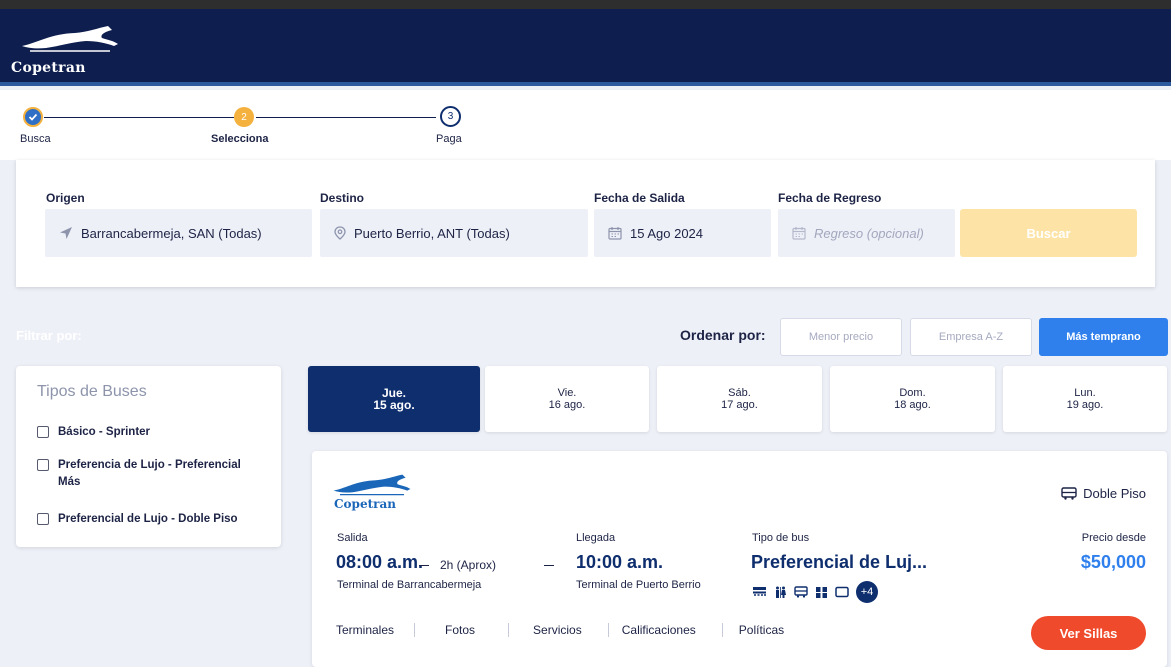 The width and height of the screenshot is (1171, 667). Describe the element at coordinates (365, 630) in the screenshot. I see `tab-terminales: Terminales` at that location.